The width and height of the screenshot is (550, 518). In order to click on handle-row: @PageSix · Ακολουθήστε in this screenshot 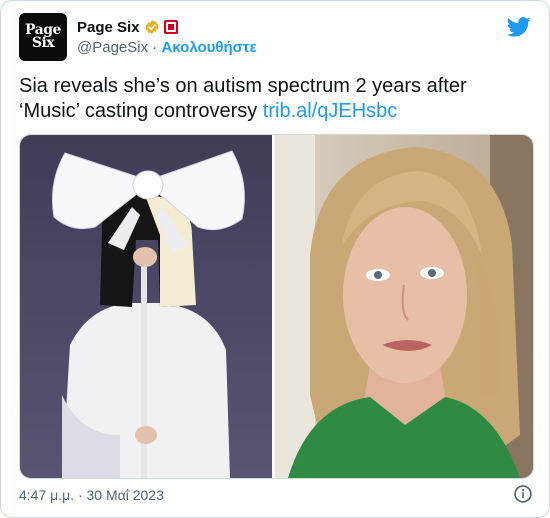, I will do `click(167, 47)`.